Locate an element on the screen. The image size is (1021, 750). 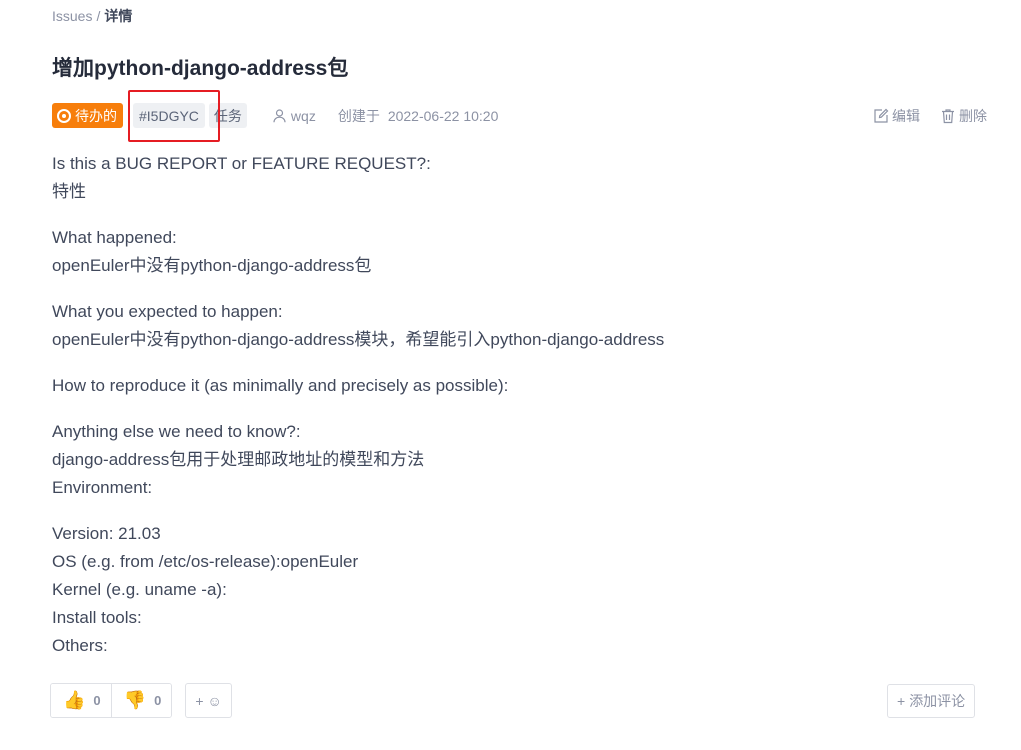
env-os: OS (e.g. from /etc/os-release):openEuler is located at coordinates (205, 561).